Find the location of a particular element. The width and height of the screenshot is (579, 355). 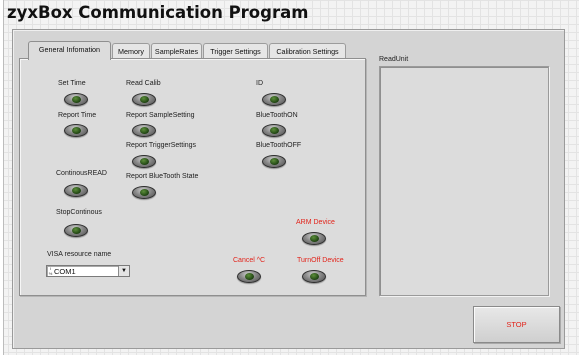

arm-device-label: ARM Device is located at coordinates (315, 222).